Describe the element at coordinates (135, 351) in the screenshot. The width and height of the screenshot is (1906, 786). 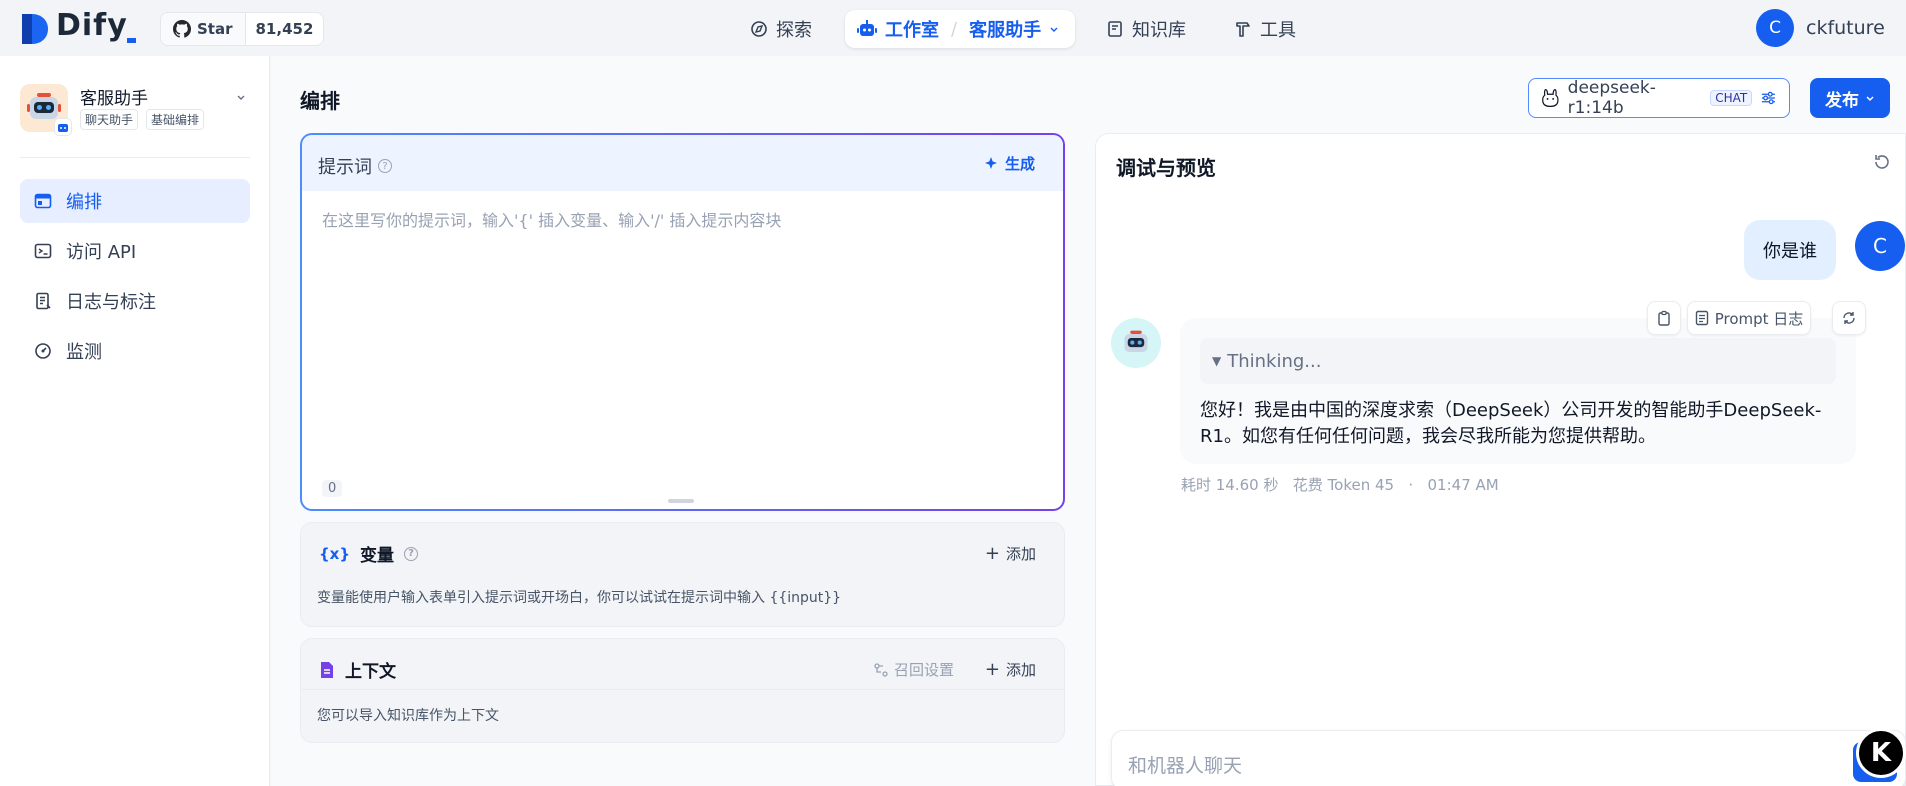
I see `sidebar-item-monitor: 监测` at that location.